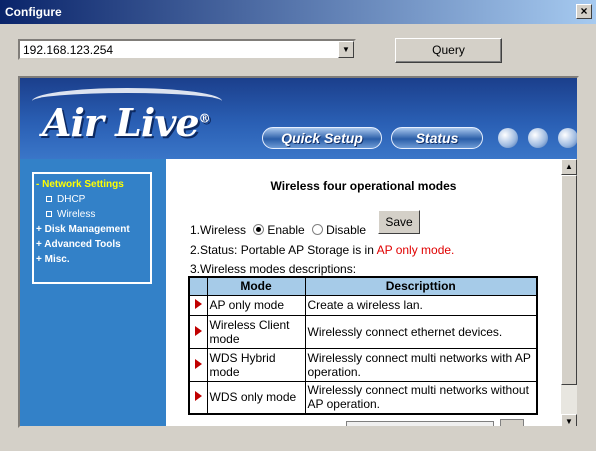 The width and height of the screenshot is (596, 451). What do you see at coordinates (283, 250) in the screenshot?
I see `status-prefix: 2.Status: Portable AP Storage is in` at bounding box center [283, 250].